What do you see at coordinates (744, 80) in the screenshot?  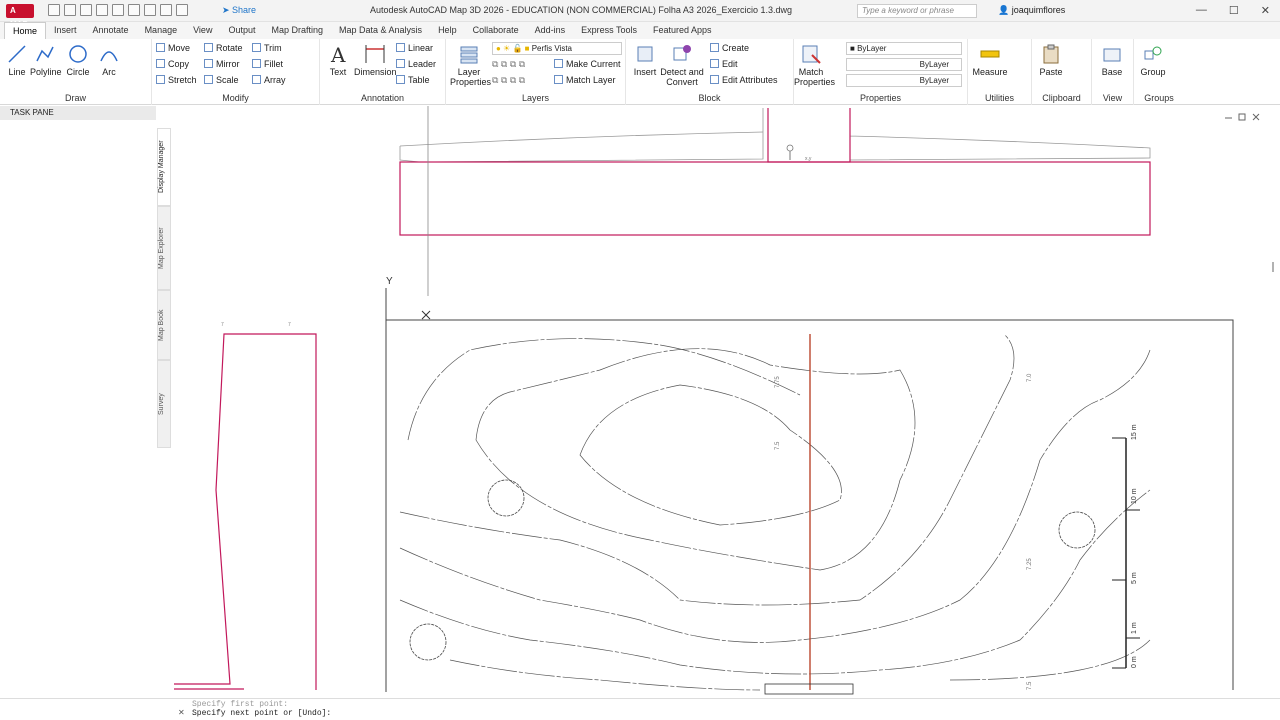 I see `edit-attributes-button: Edit Attributes` at bounding box center [744, 80].